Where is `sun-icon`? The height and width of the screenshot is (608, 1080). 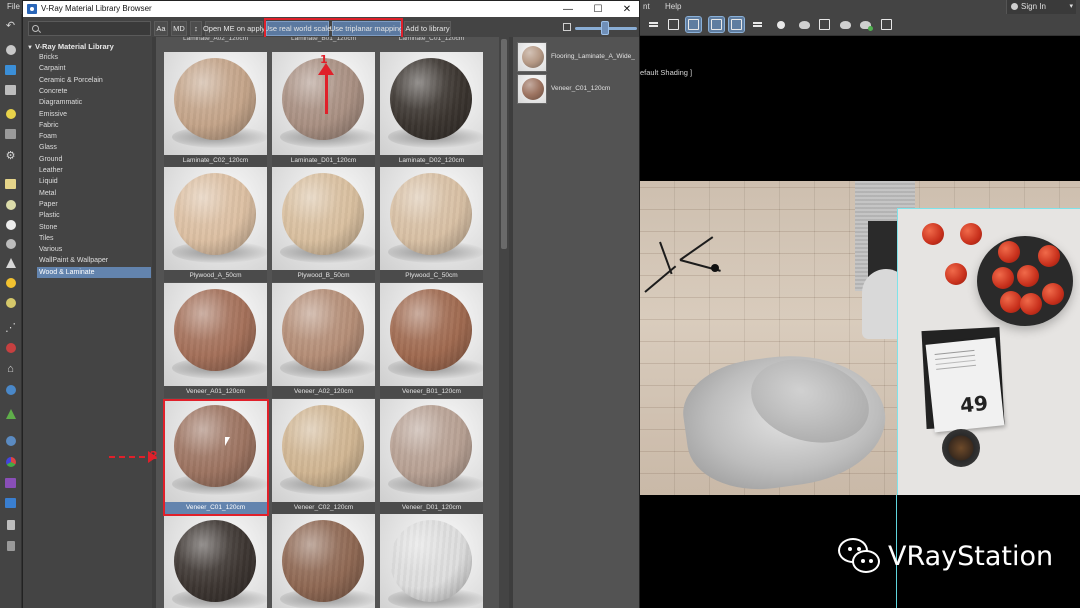
sun-icon is located at coordinates (10, 282).